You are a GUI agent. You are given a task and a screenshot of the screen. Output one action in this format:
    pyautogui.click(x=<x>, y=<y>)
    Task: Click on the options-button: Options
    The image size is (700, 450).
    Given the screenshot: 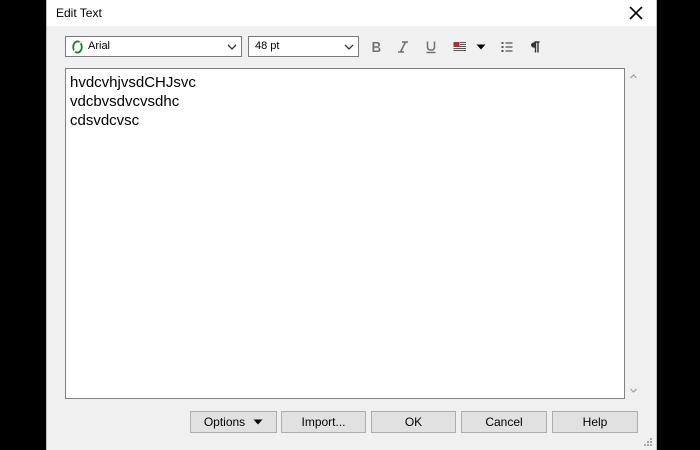 What is the action you would take?
    pyautogui.click(x=233, y=422)
    